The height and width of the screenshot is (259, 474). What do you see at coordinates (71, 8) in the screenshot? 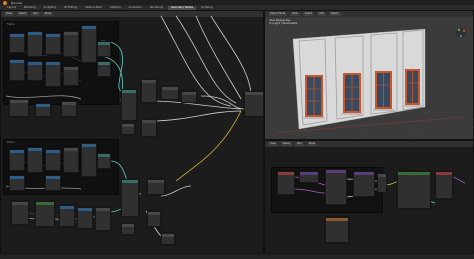
I see `tab-uv-editing: UV Editing` at bounding box center [71, 8].